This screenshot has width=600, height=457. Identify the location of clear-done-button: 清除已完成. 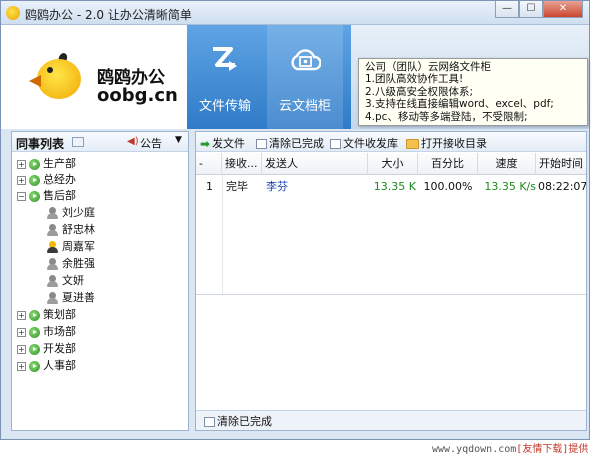
(290, 143).